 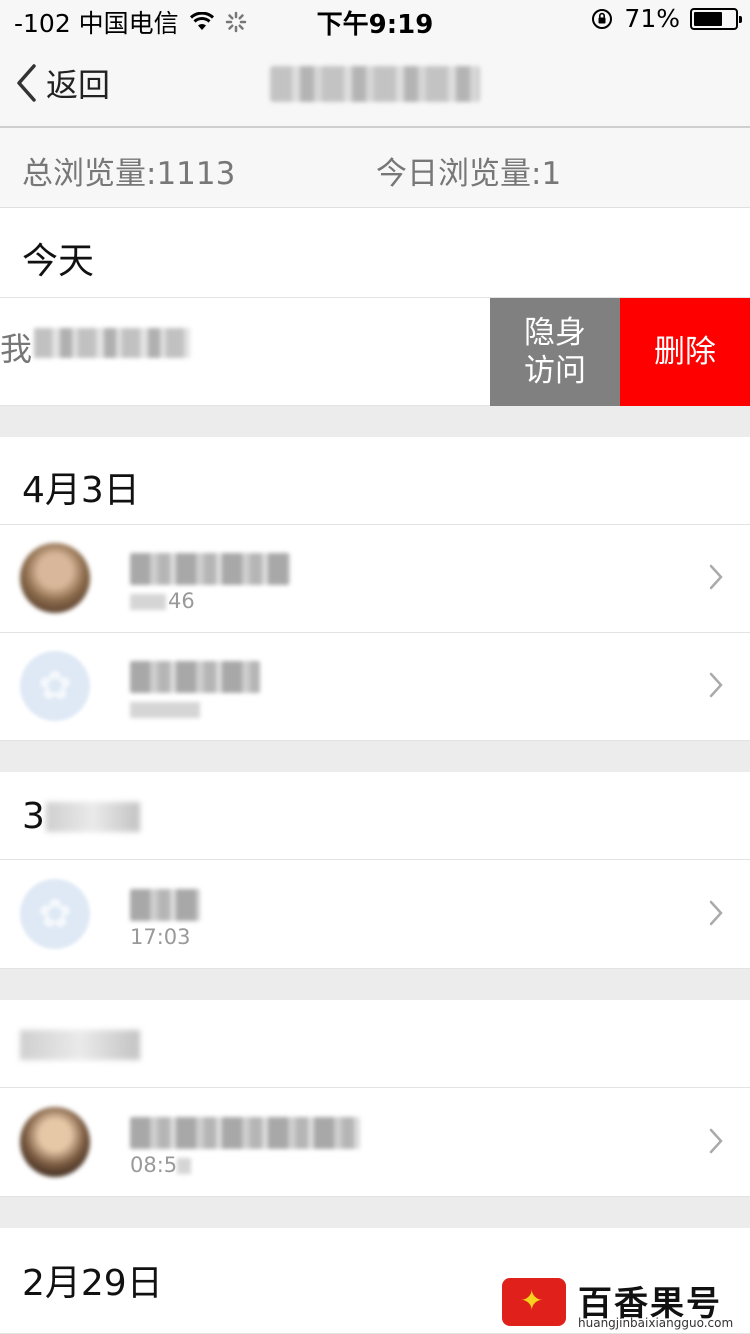 I want to click on visitor-row: 46, so click(x=375, y=579).